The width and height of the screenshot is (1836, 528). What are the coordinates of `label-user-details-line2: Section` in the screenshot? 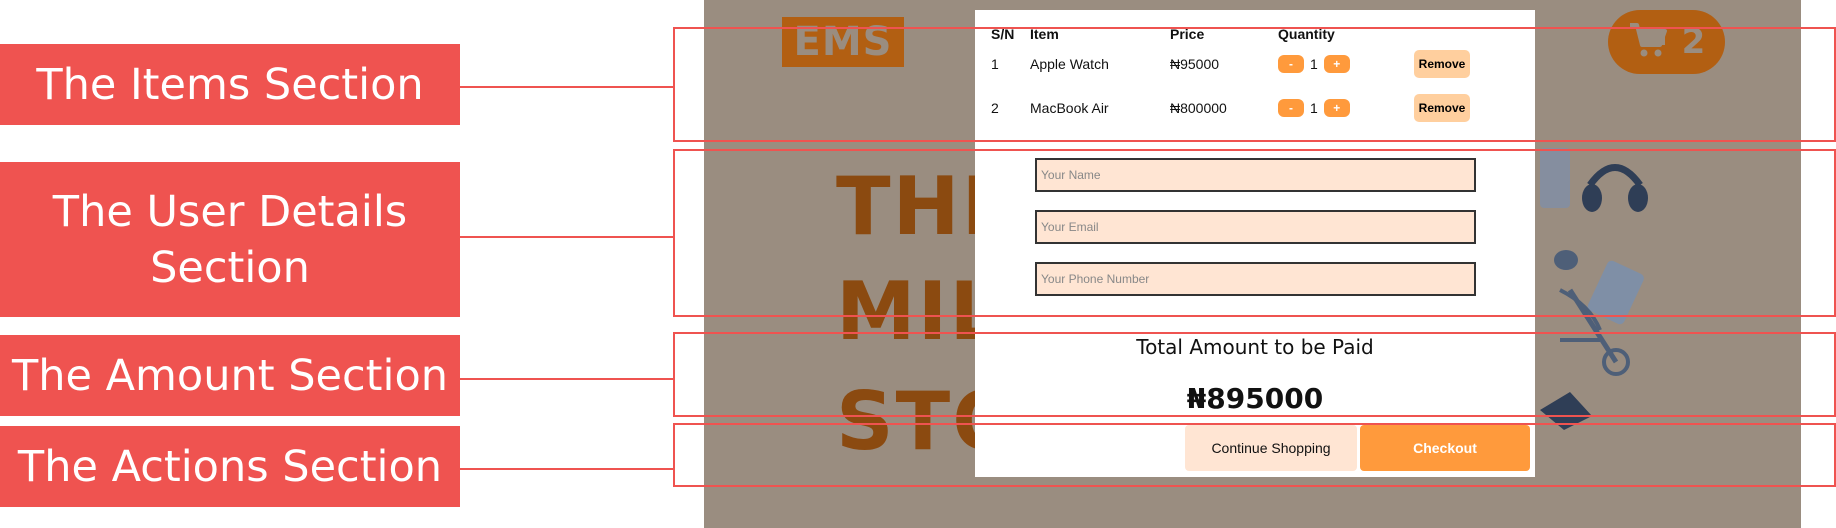 It's located at (230, 267).